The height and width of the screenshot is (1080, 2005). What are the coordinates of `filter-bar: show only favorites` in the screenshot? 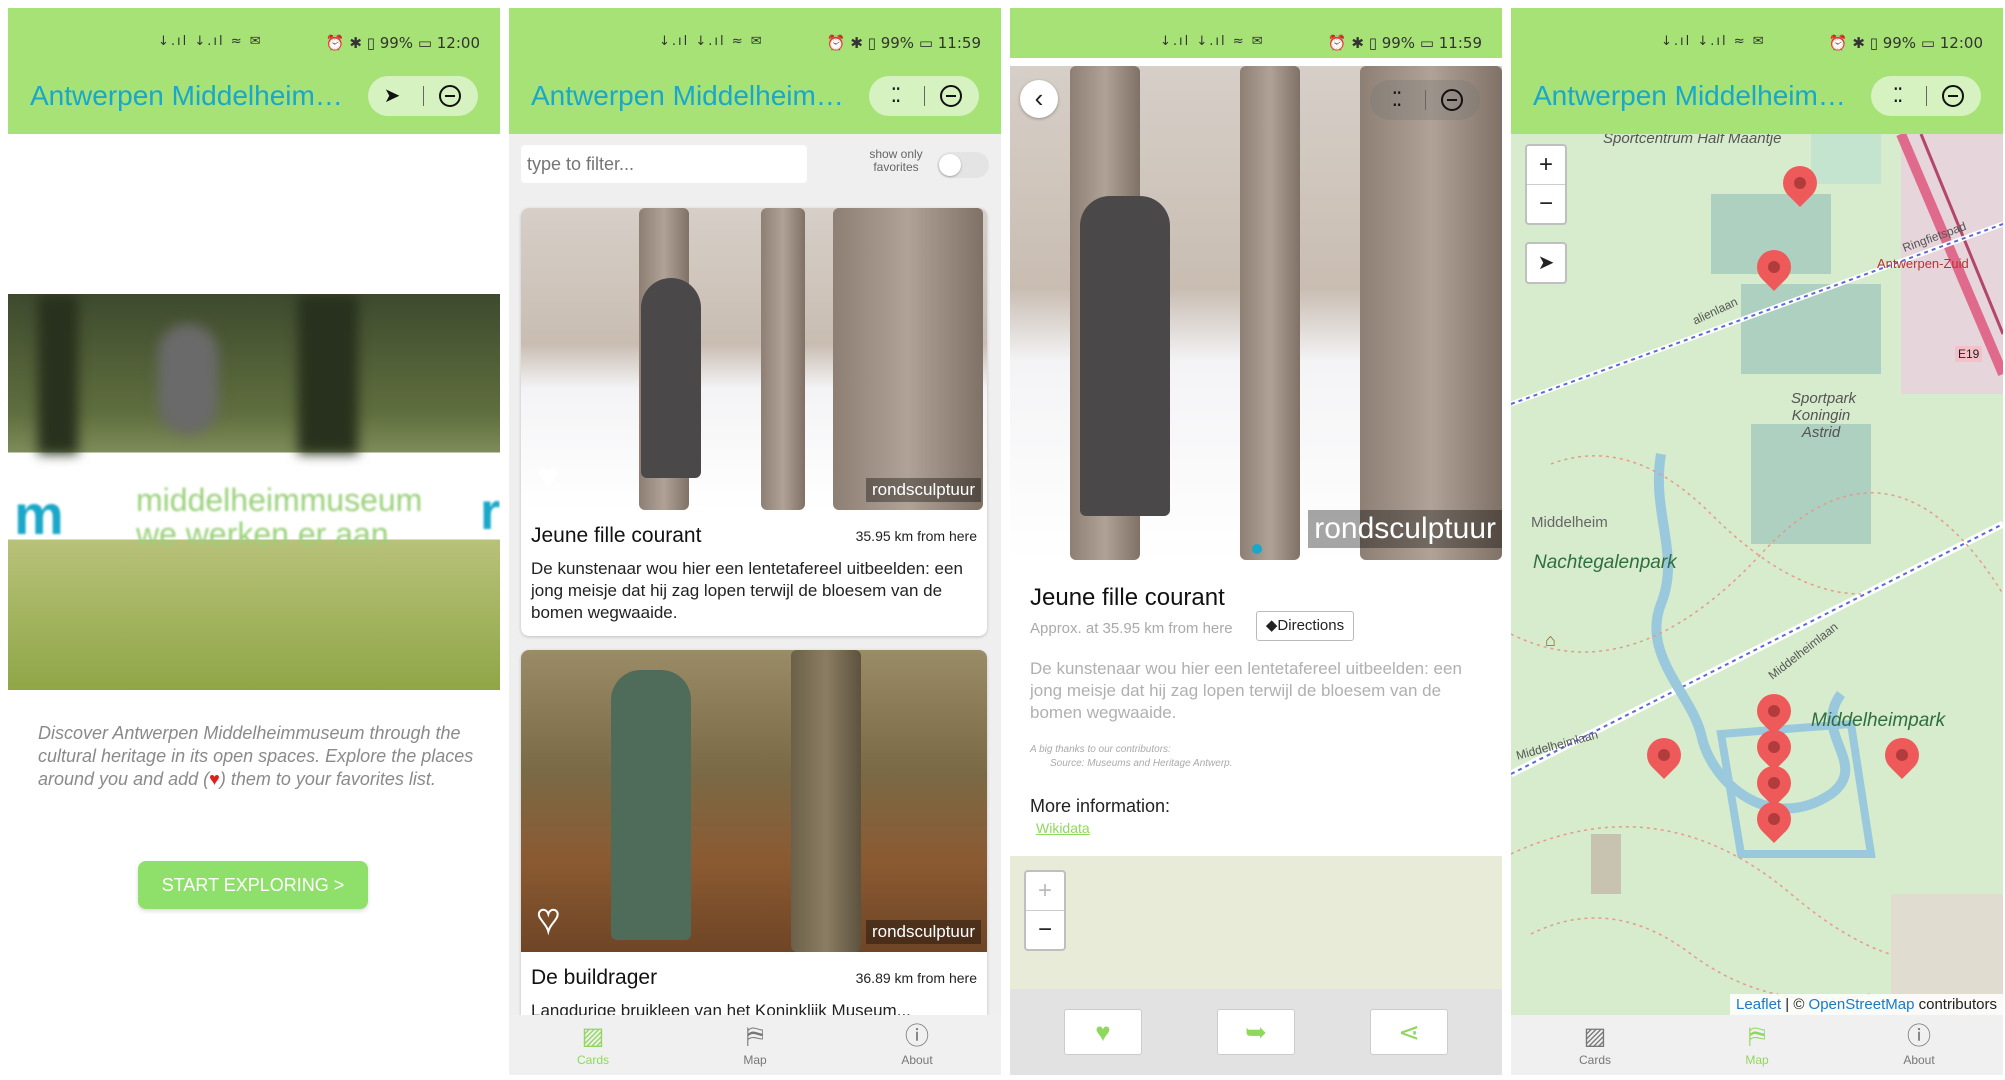 It's located at (755, 165).